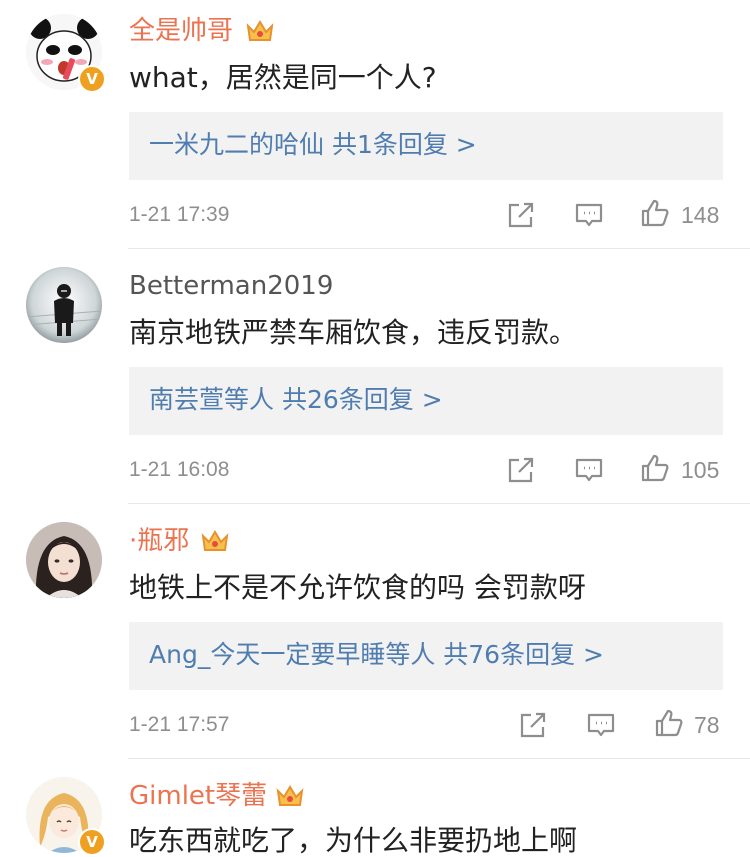 This screenshot has height=857, width=750. What do you see at coordinates (700, 470) in the screenshot?
I see `like-count: 105` at bounding box center [700, 470].